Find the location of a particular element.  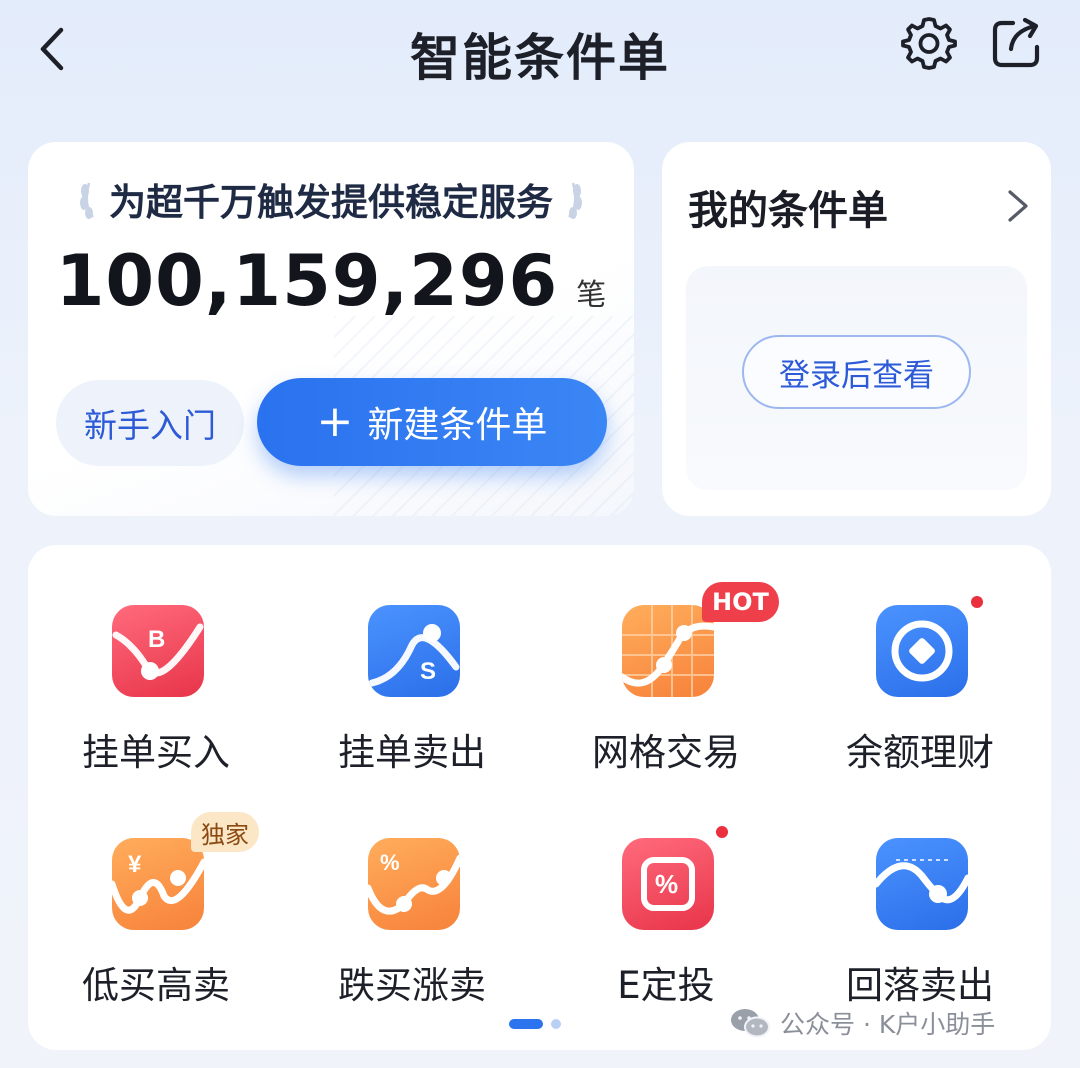

settings-button is located at coordinates (929, 43).